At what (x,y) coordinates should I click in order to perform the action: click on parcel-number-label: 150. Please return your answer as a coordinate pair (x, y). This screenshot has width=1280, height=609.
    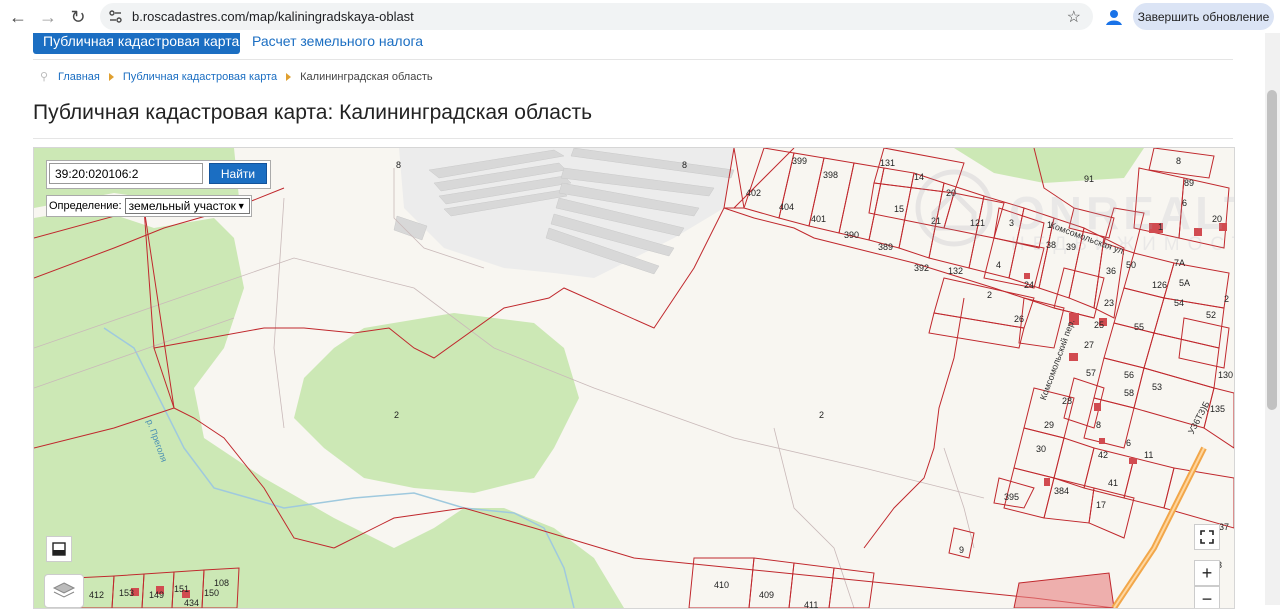
    Looking at the image, I should click on (212, 593).